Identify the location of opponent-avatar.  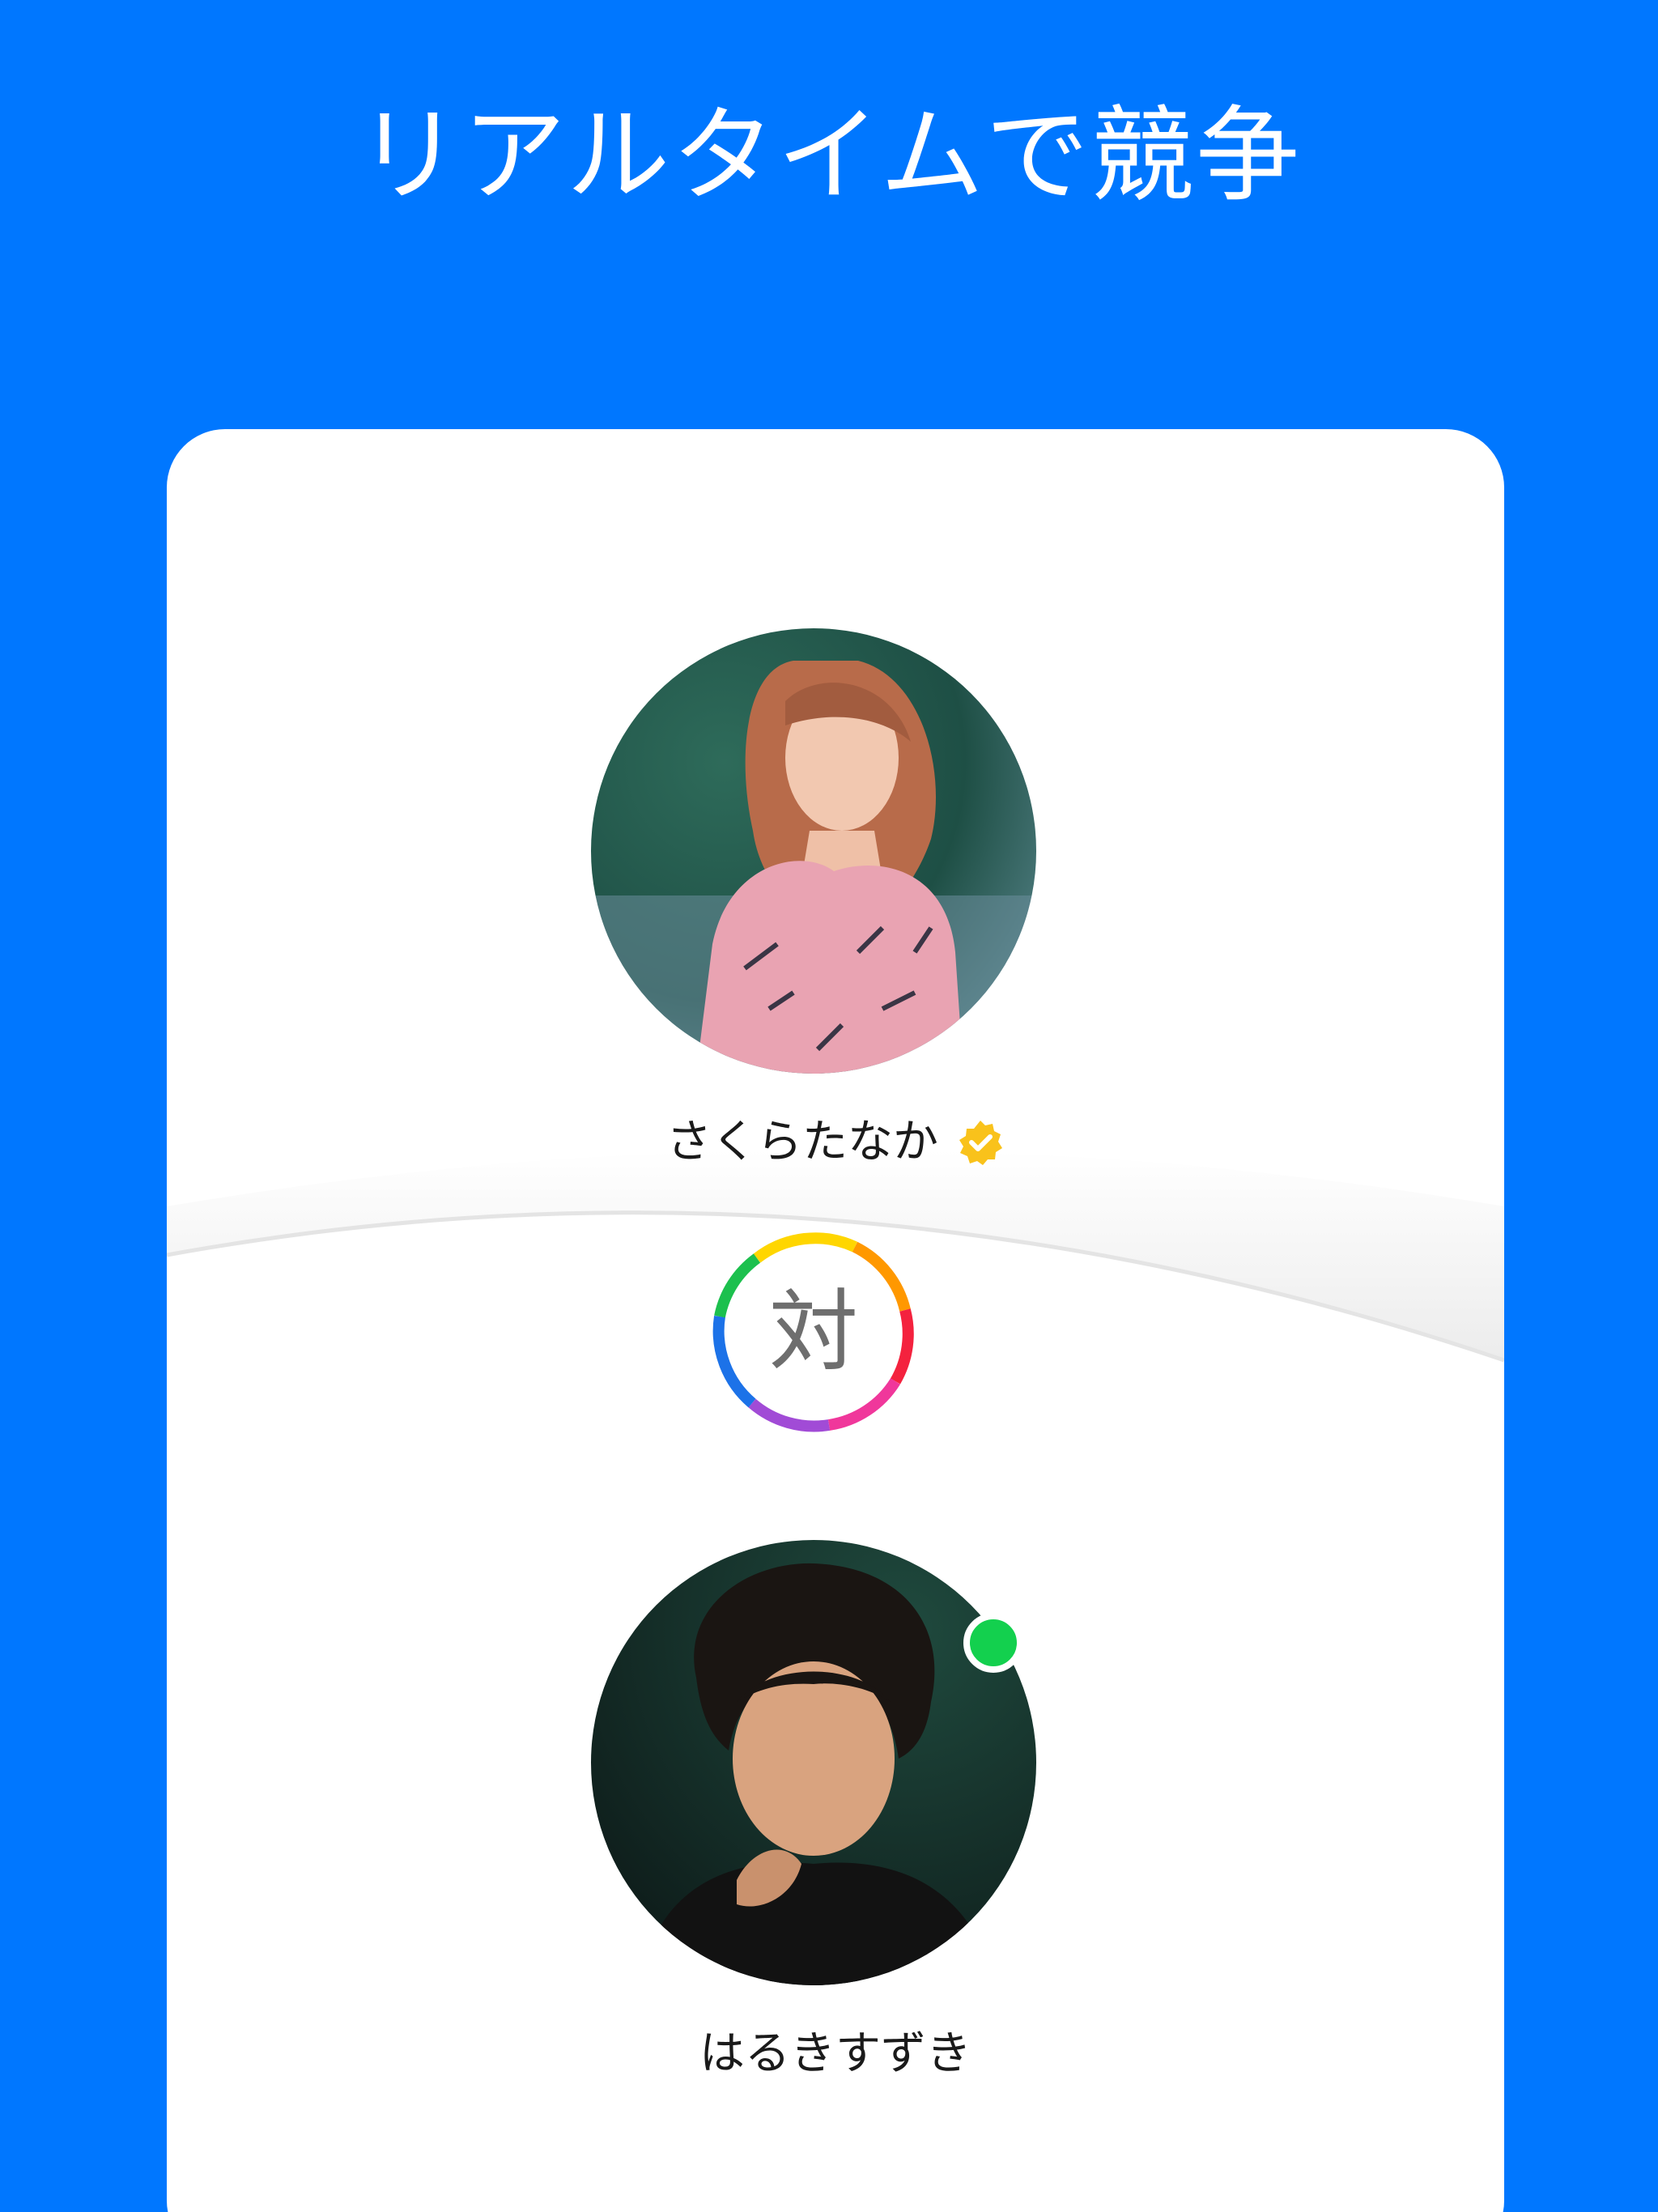
(813, 1763).